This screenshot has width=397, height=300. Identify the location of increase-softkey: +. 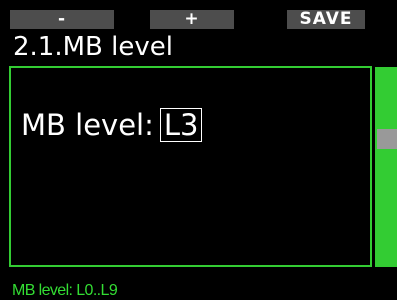
(192, 19).